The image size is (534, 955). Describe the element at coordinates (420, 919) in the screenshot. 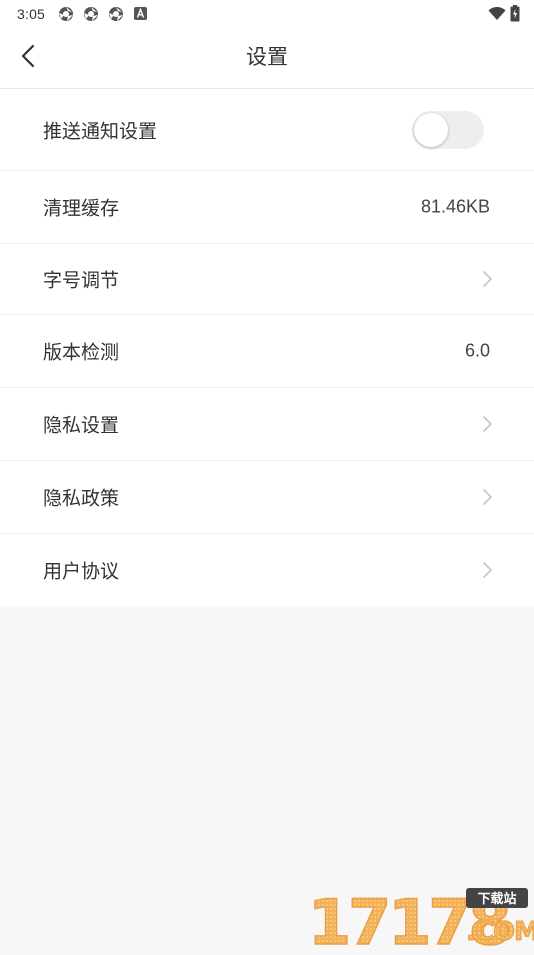

I see `site-watermark-logo: 17178 下载站 .COM` at that location.